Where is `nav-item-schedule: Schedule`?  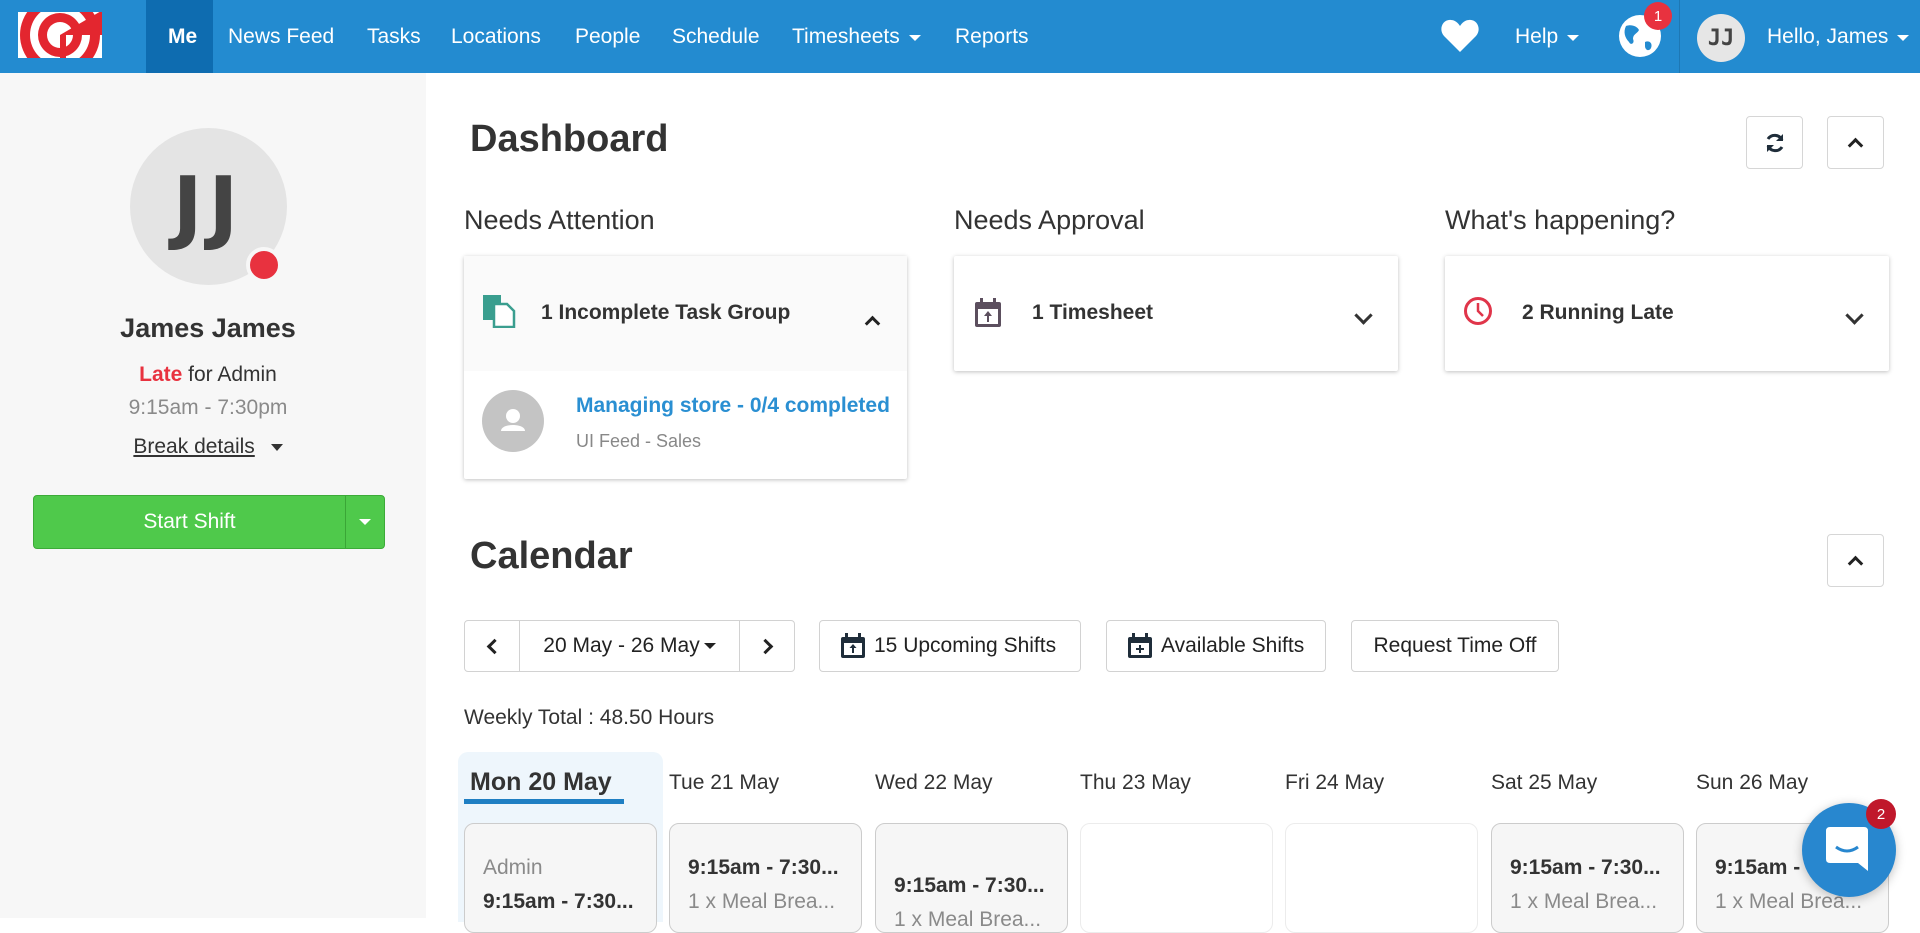
nav-item-schedule: Schedule is located at coordinates (716, 36).